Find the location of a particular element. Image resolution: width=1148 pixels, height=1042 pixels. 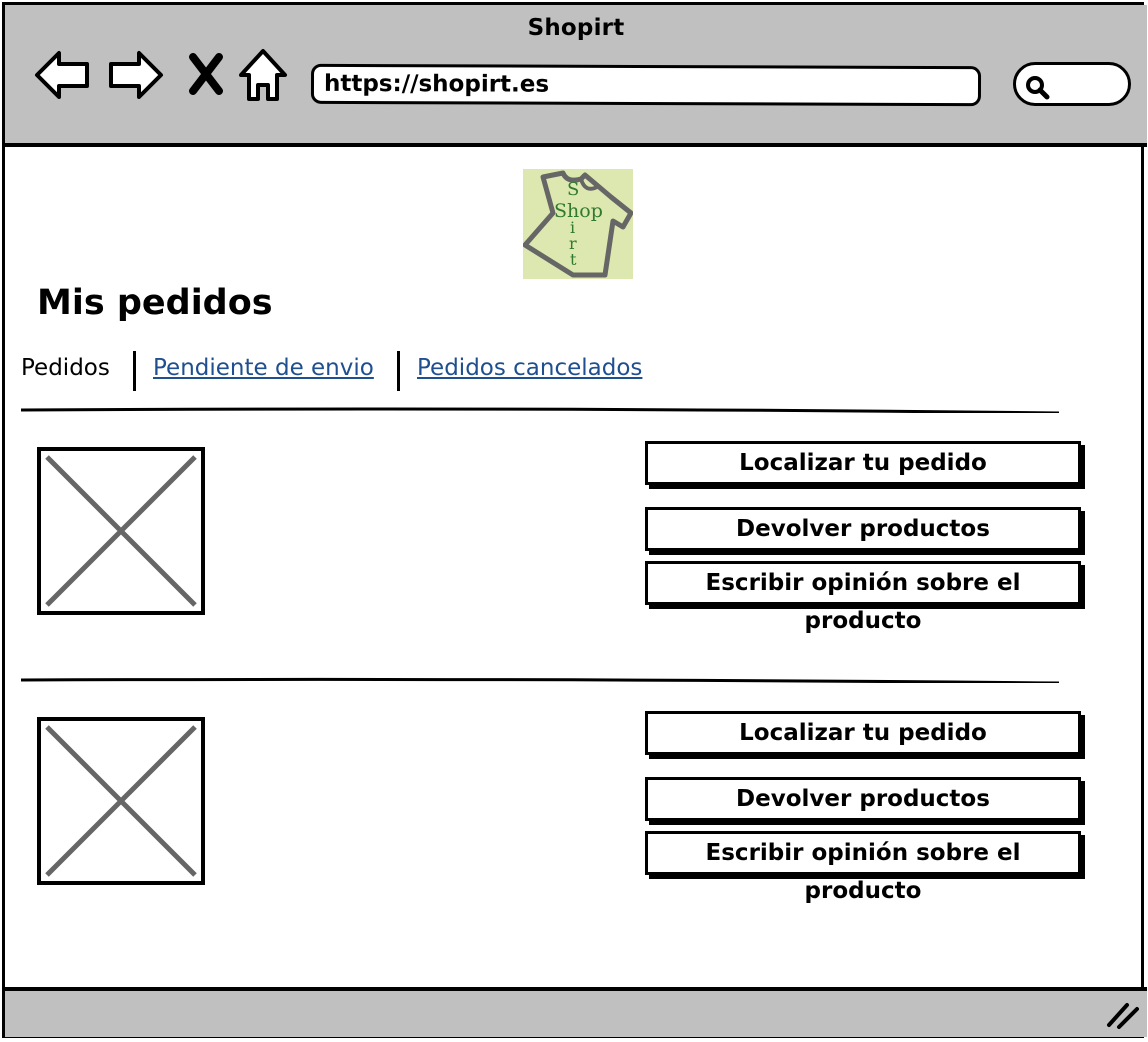

forward-arrow-icon is located at coordinates (136, 75).